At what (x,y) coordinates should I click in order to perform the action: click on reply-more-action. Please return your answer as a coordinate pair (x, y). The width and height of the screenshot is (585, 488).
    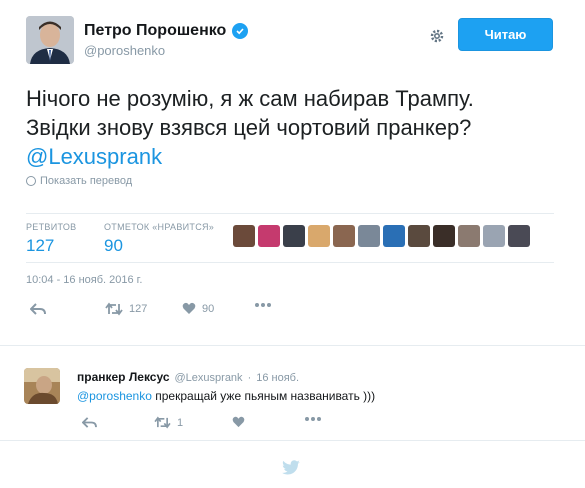
    Looking at the image, I should click on (313, 419).